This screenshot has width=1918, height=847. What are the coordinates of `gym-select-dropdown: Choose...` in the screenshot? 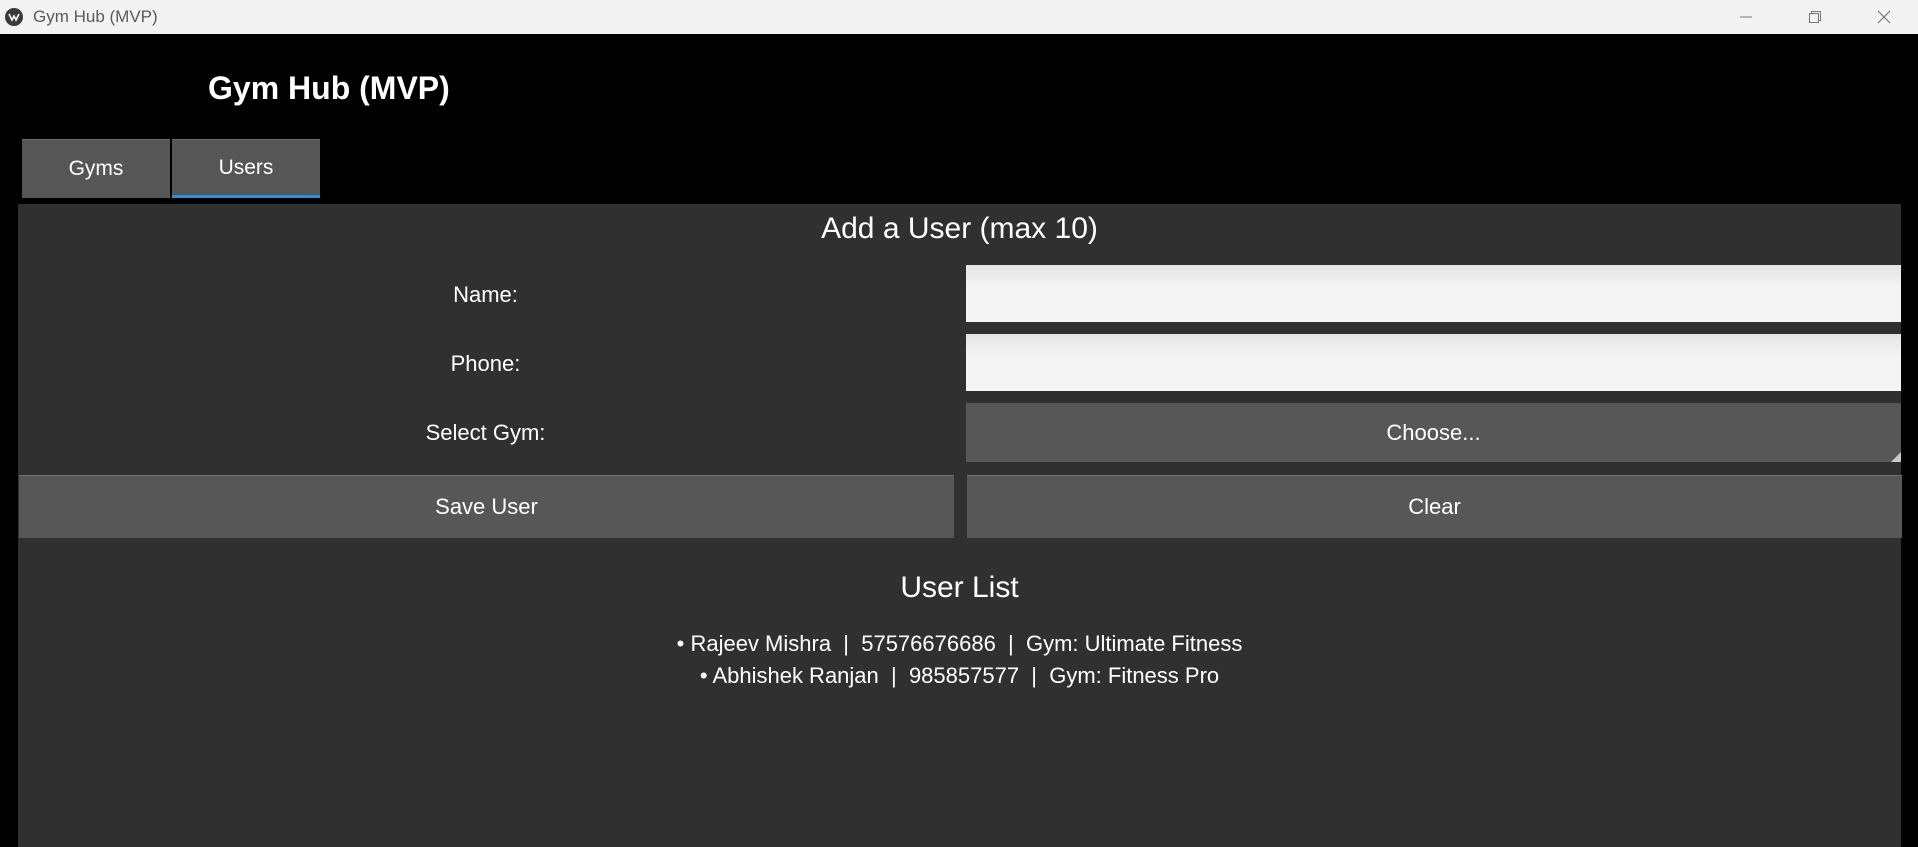 It's located at (1433, 432).